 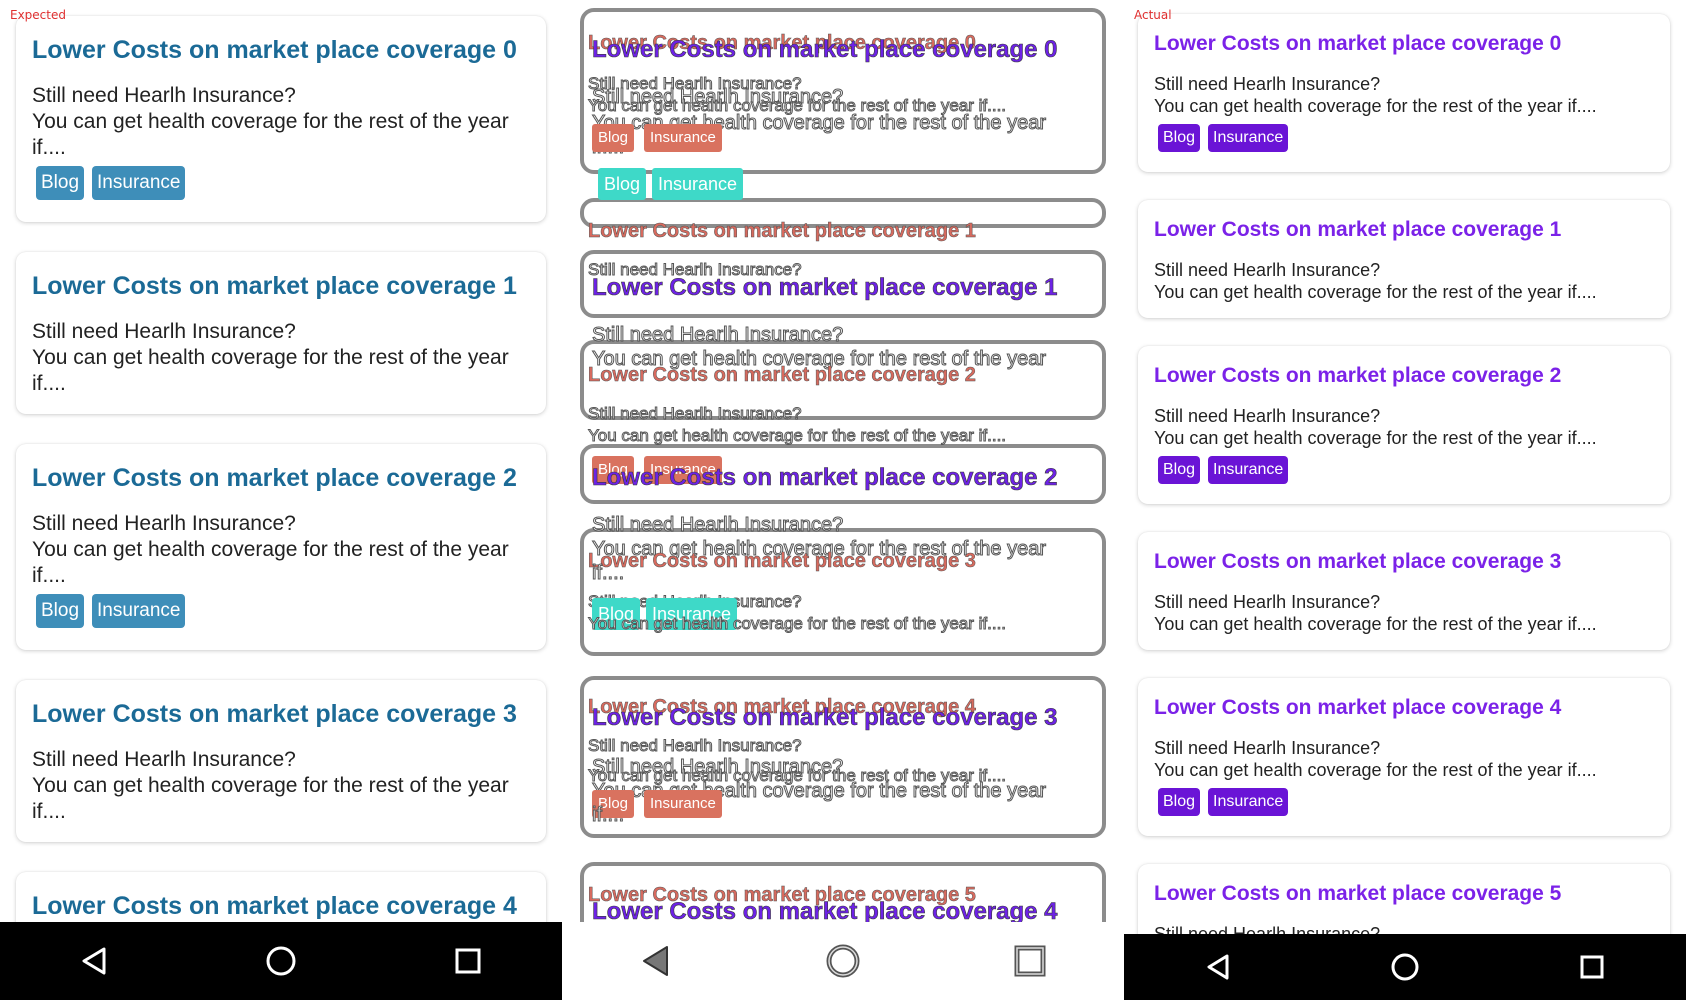 I want to click on diff-title-actual: Lower Costs on market place coverage 2, so click(x=782, y=375).